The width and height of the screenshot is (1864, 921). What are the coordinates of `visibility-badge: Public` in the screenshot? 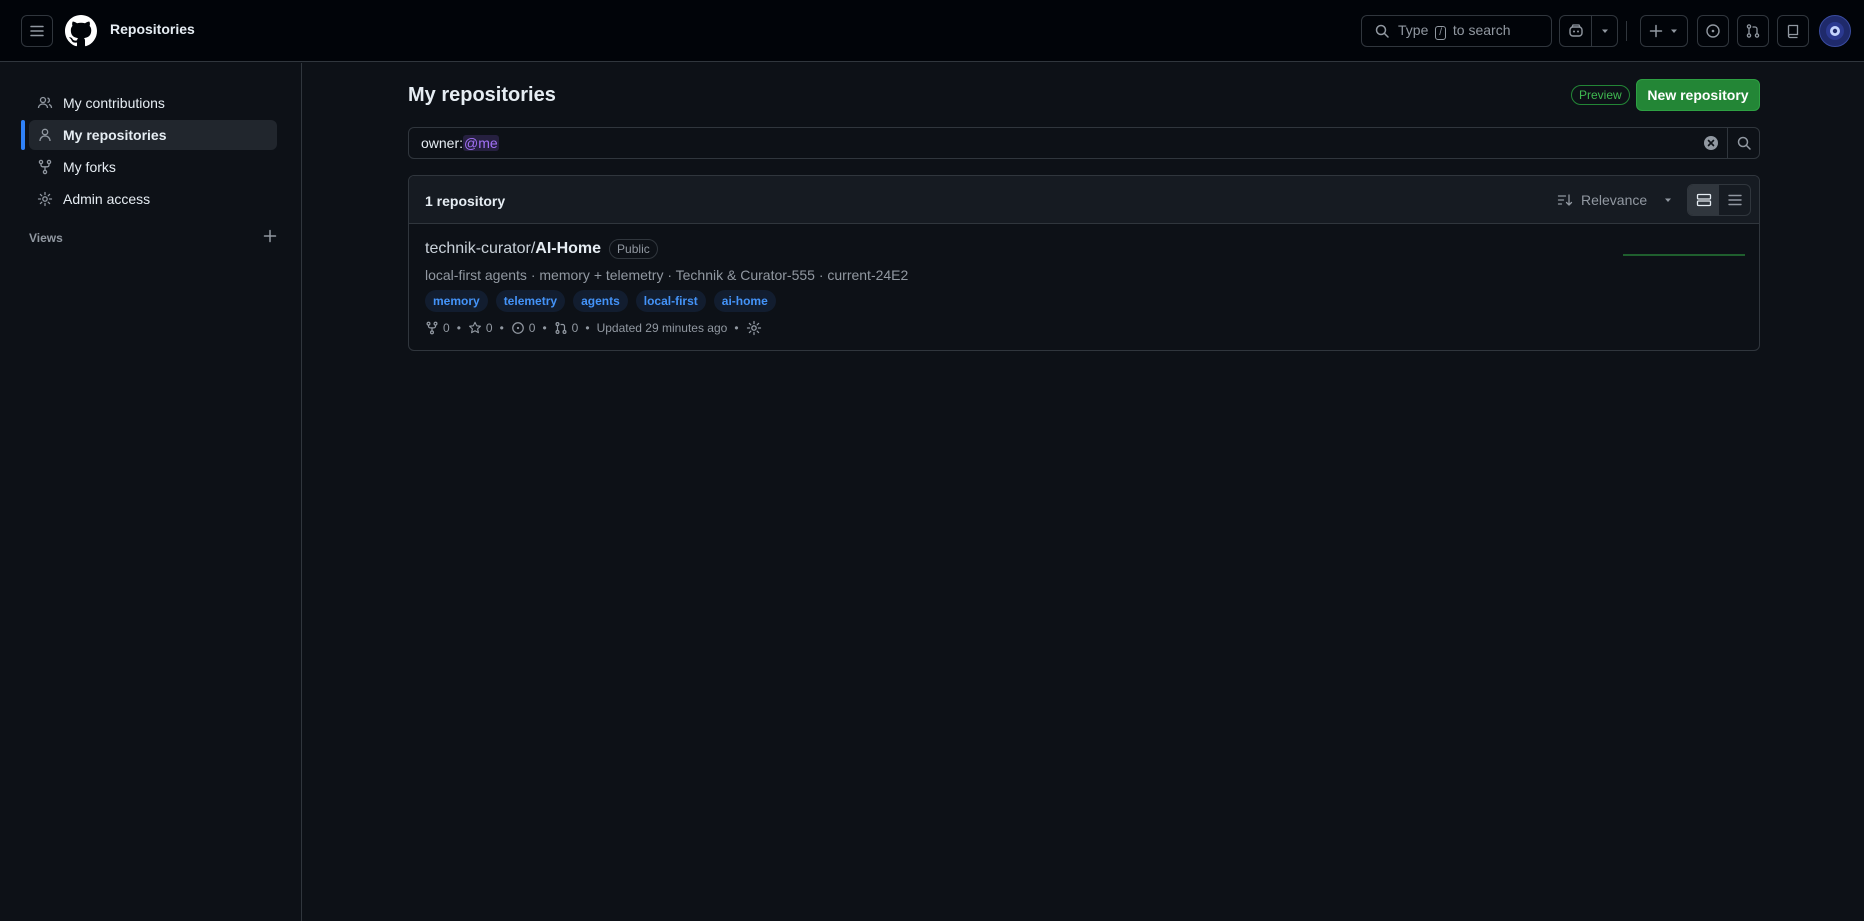 It's located at (633, 249).